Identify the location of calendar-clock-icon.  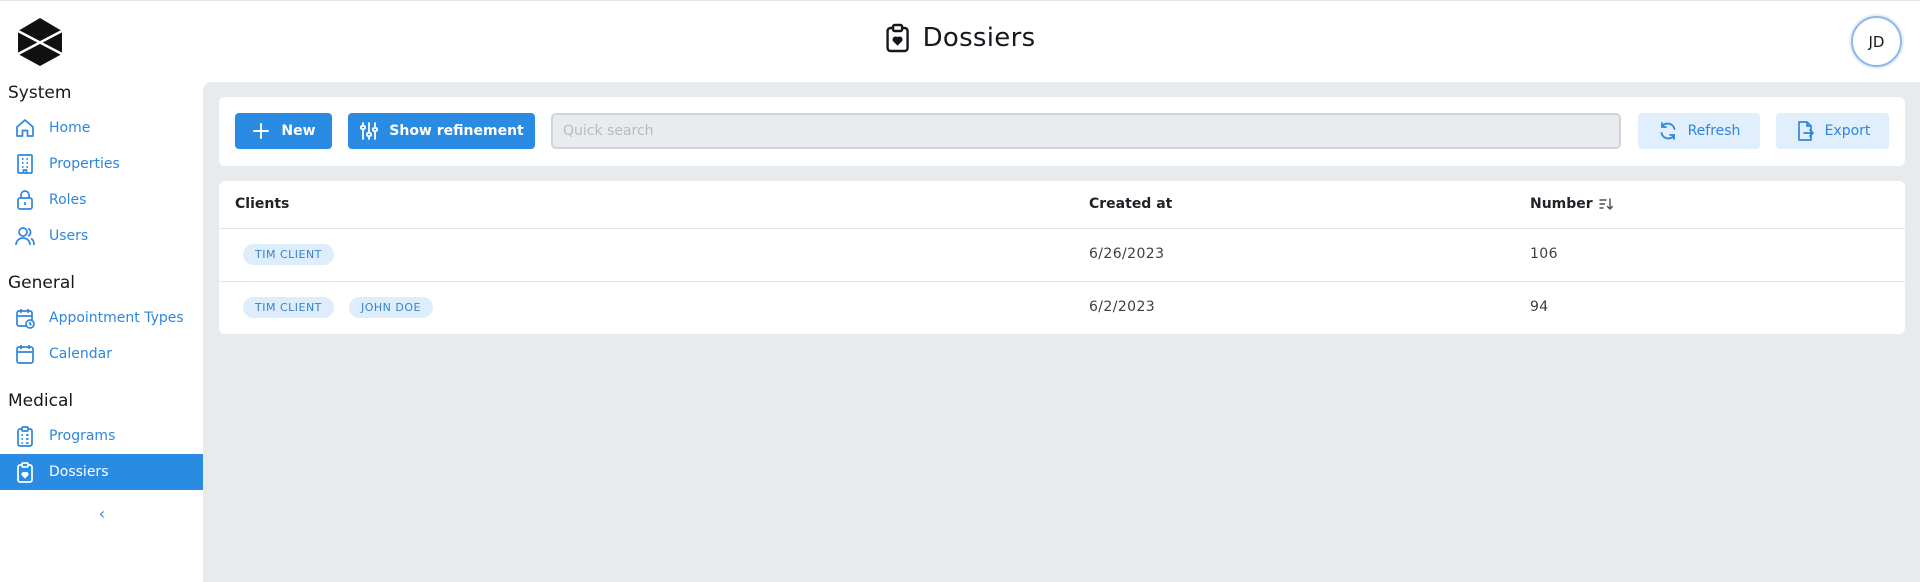
(25, 319).